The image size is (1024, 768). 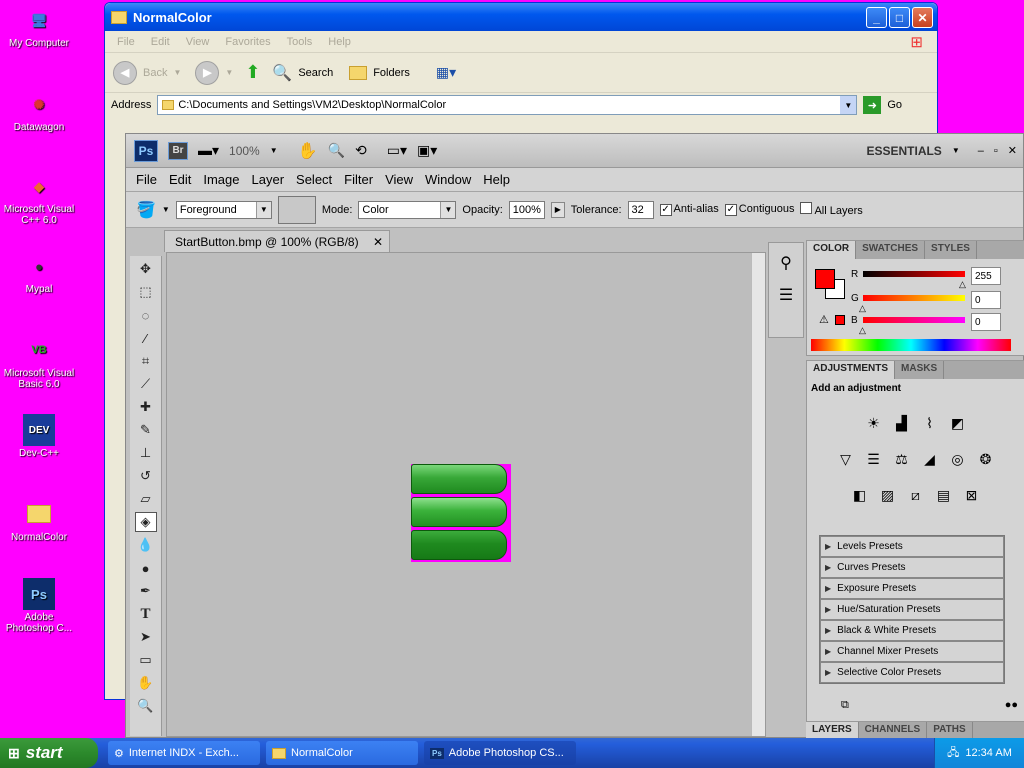 What do you see at coordinates (146, 384) in the screenshot?
I see `eyedropper-icon: ⟋` at bounding box center [146, 384].